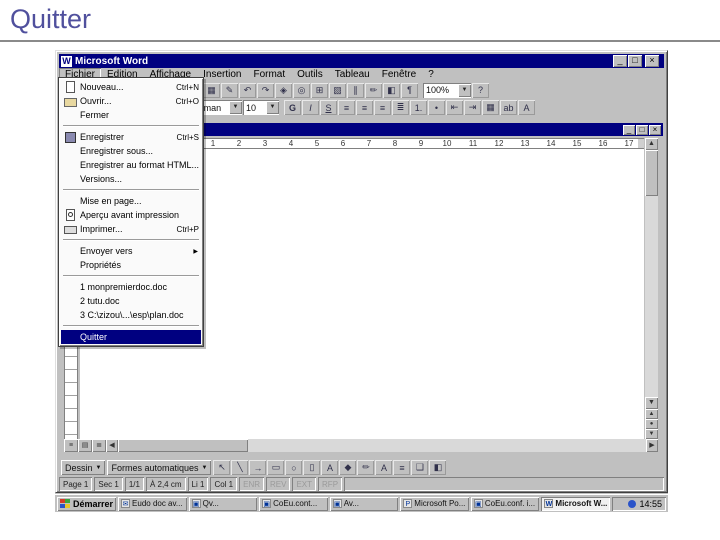 The height and width of the screenshot is (540, 720). Describe the element at coordinates (319, 90) in the screenshot. I see `insert-table-icon: ⊞` at that location.